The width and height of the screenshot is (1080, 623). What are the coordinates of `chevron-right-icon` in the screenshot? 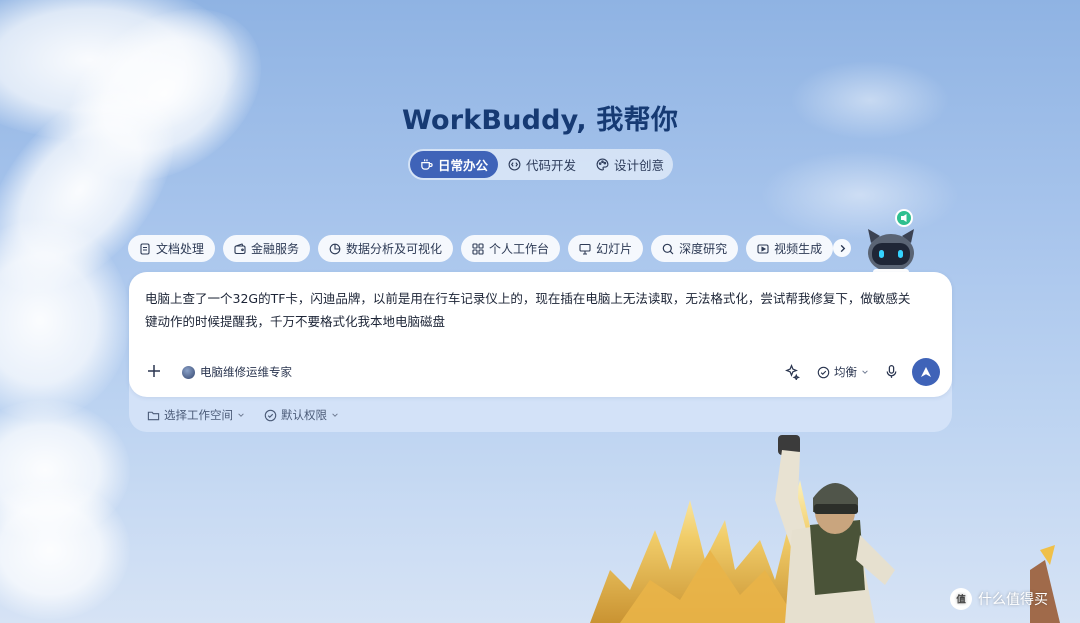 It's located at (842, 248).